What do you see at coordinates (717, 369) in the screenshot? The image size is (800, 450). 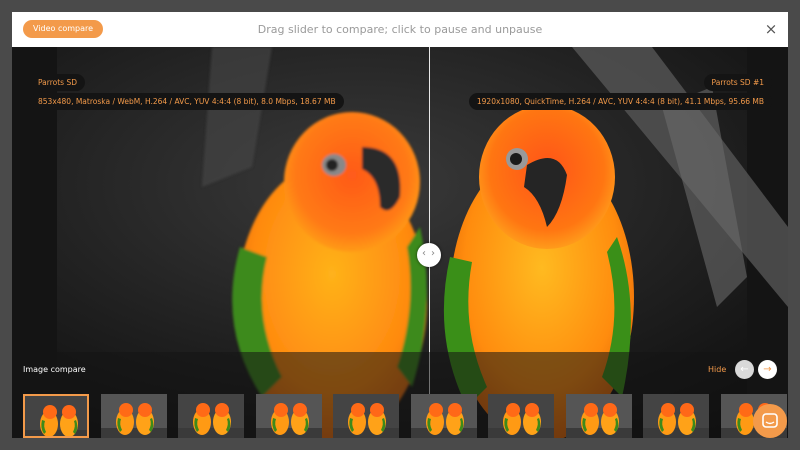 I see `hide-link: Hide` at bounding box center [717, 369].